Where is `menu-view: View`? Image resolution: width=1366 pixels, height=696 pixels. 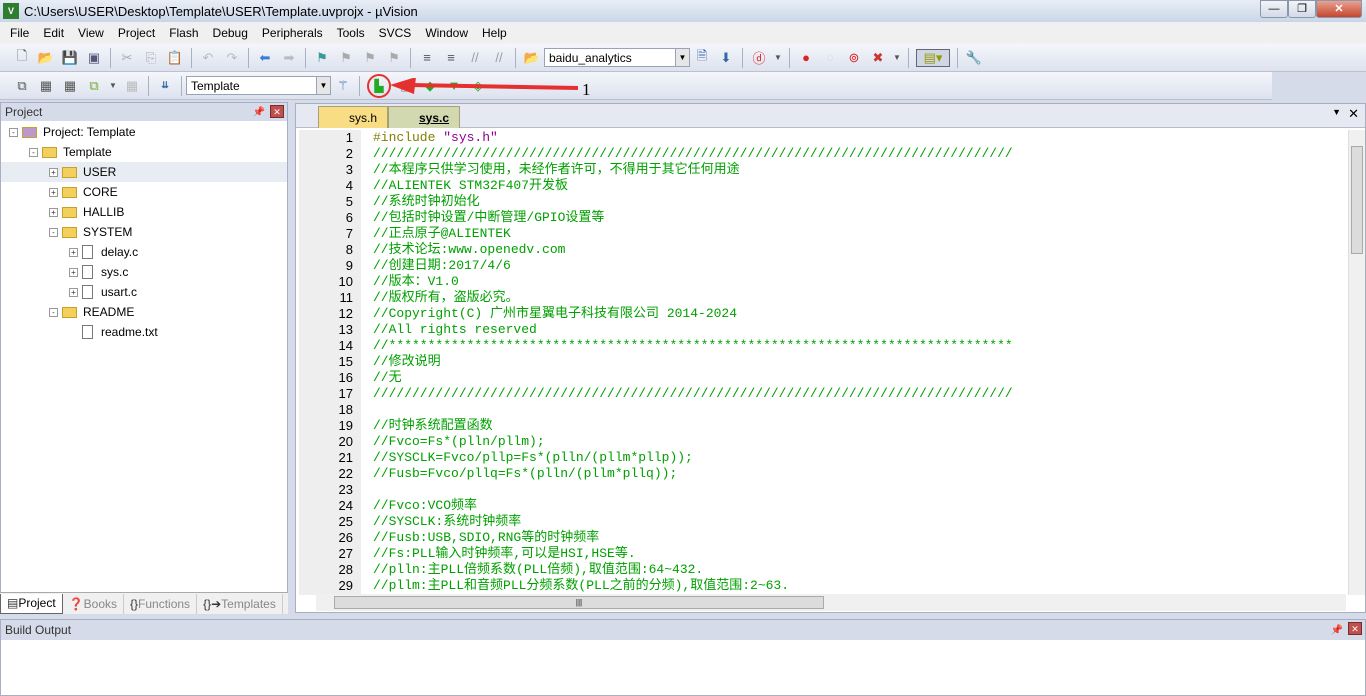 menu-view: View is located at coordinates (91, 33).